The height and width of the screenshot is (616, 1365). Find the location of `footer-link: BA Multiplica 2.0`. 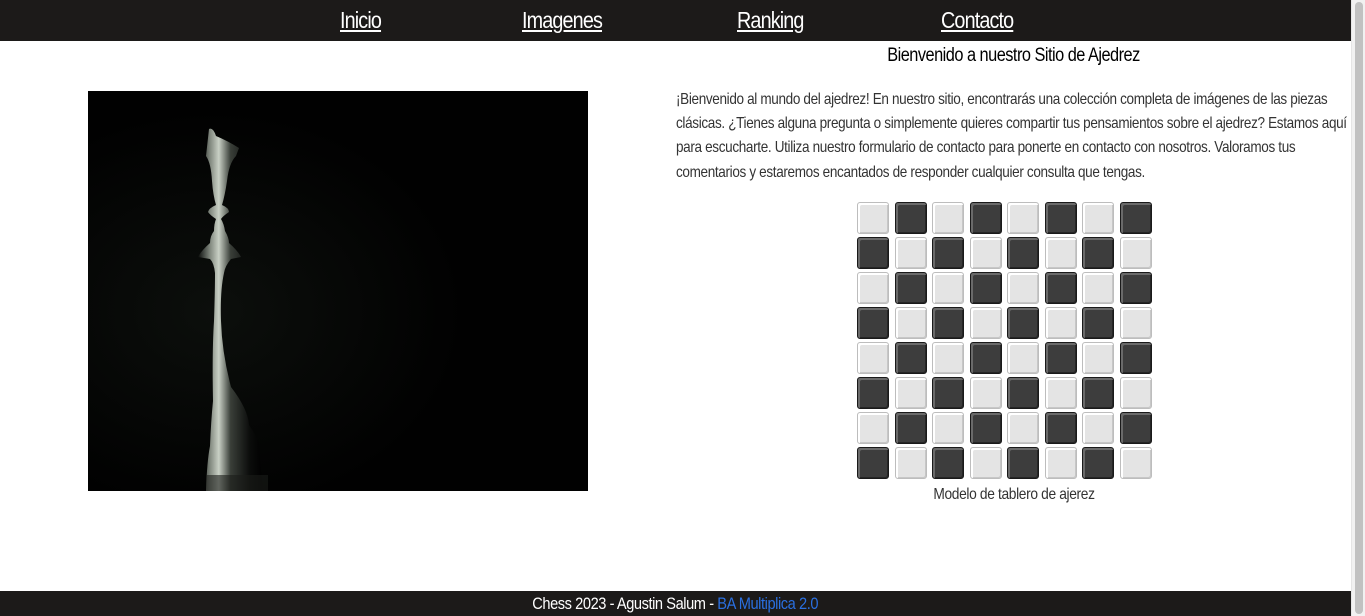

footer-link: BA Multiplica 2.0 is located at coordinates (768, 603).